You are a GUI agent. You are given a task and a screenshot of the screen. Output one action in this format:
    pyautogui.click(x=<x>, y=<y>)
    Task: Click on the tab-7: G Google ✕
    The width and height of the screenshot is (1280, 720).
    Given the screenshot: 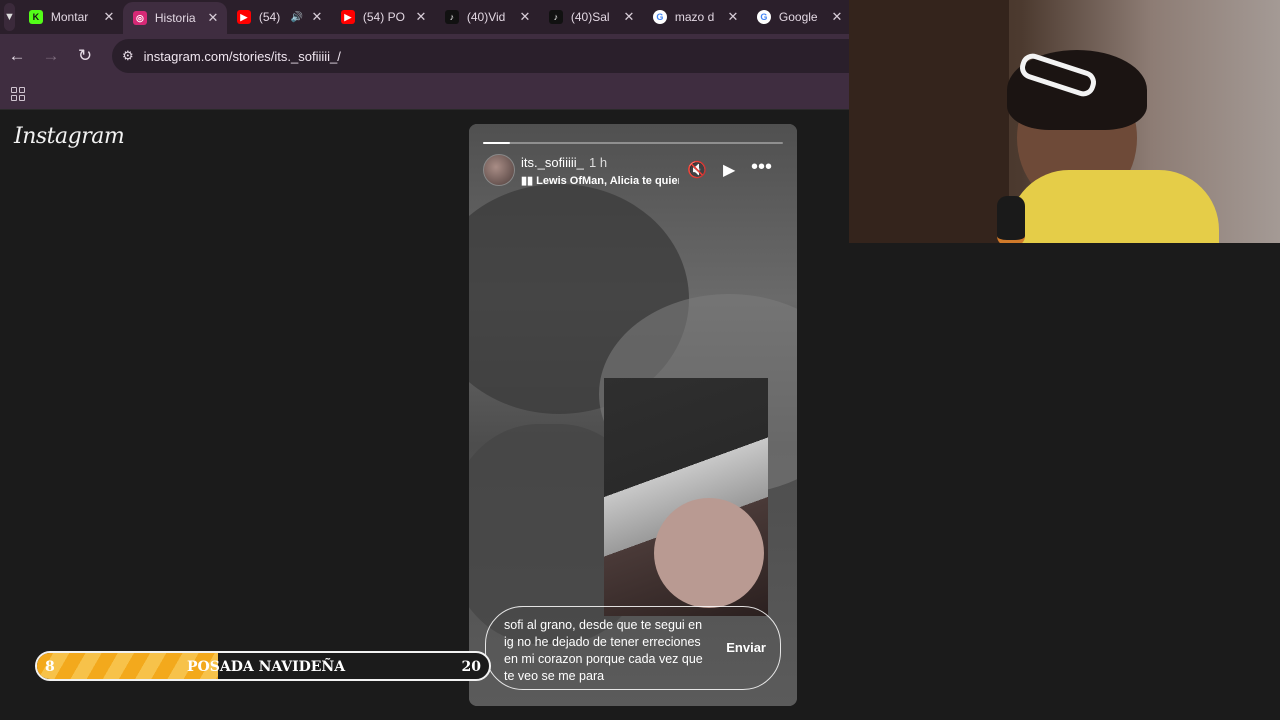 What is the action you would take?
    pyautogui.click(x=799, y=17)
    